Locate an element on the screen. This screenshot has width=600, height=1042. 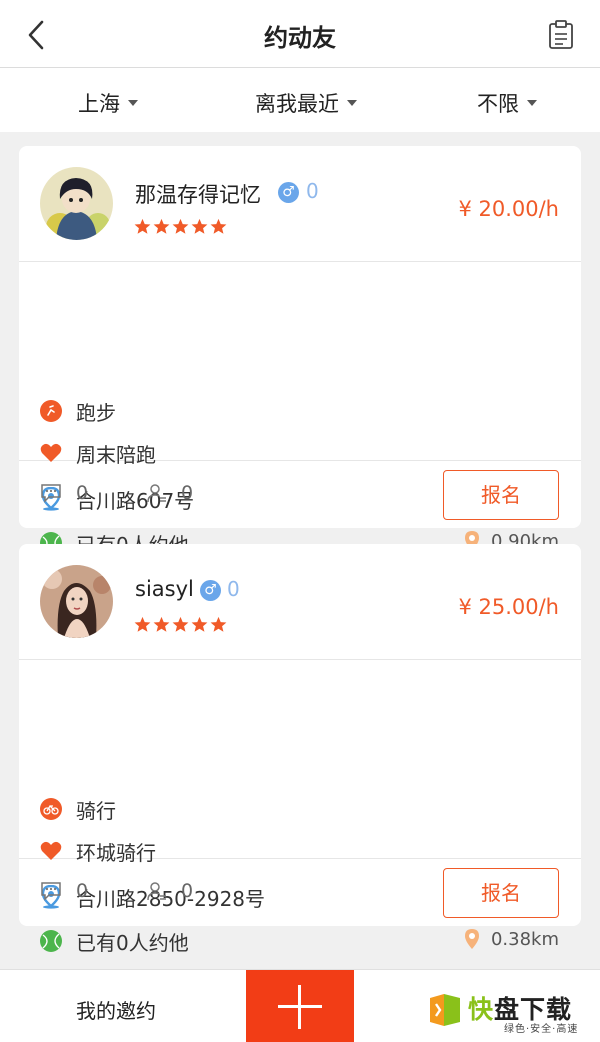
user-name: siasyl is located at coordinates (164, 589).